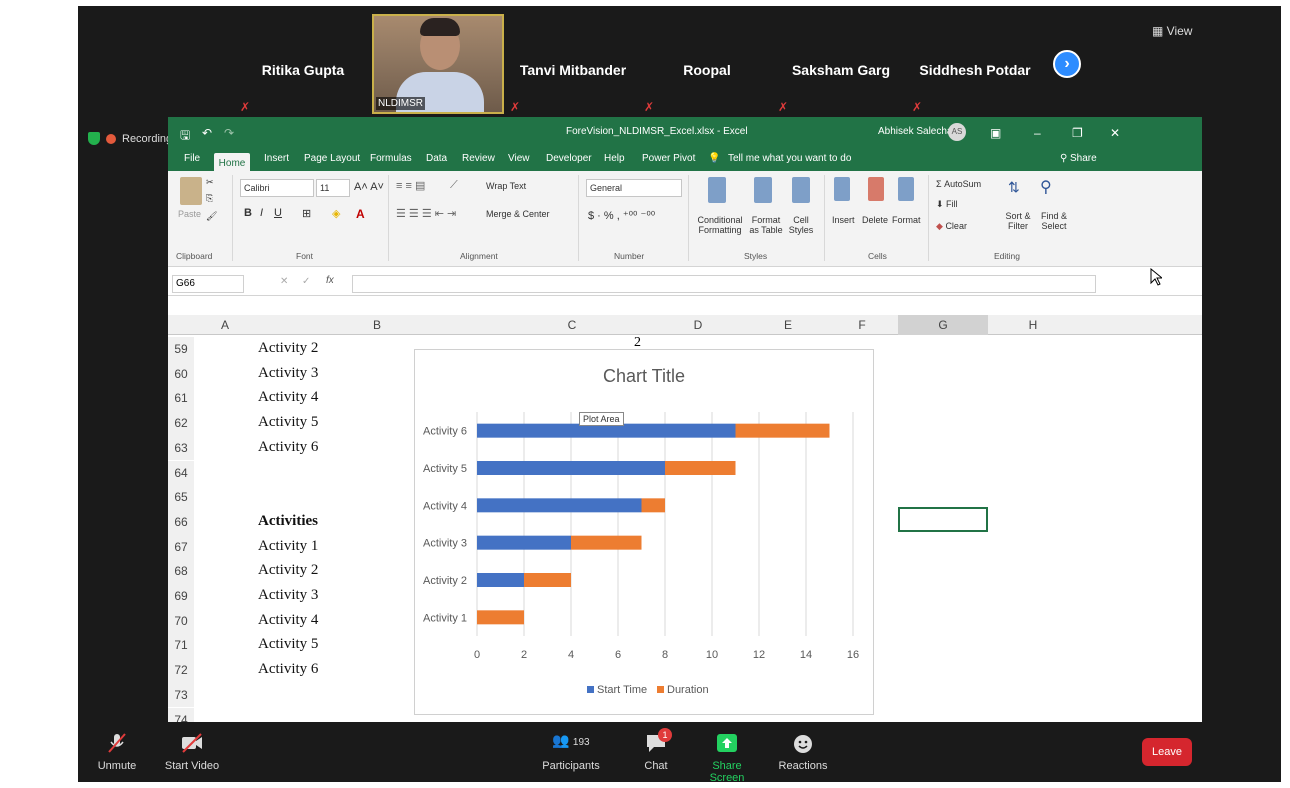  Describe the element at coordinates (1018, 221) in the screenshot. I see `sort-filter-button: Sort & Filter` at that location.